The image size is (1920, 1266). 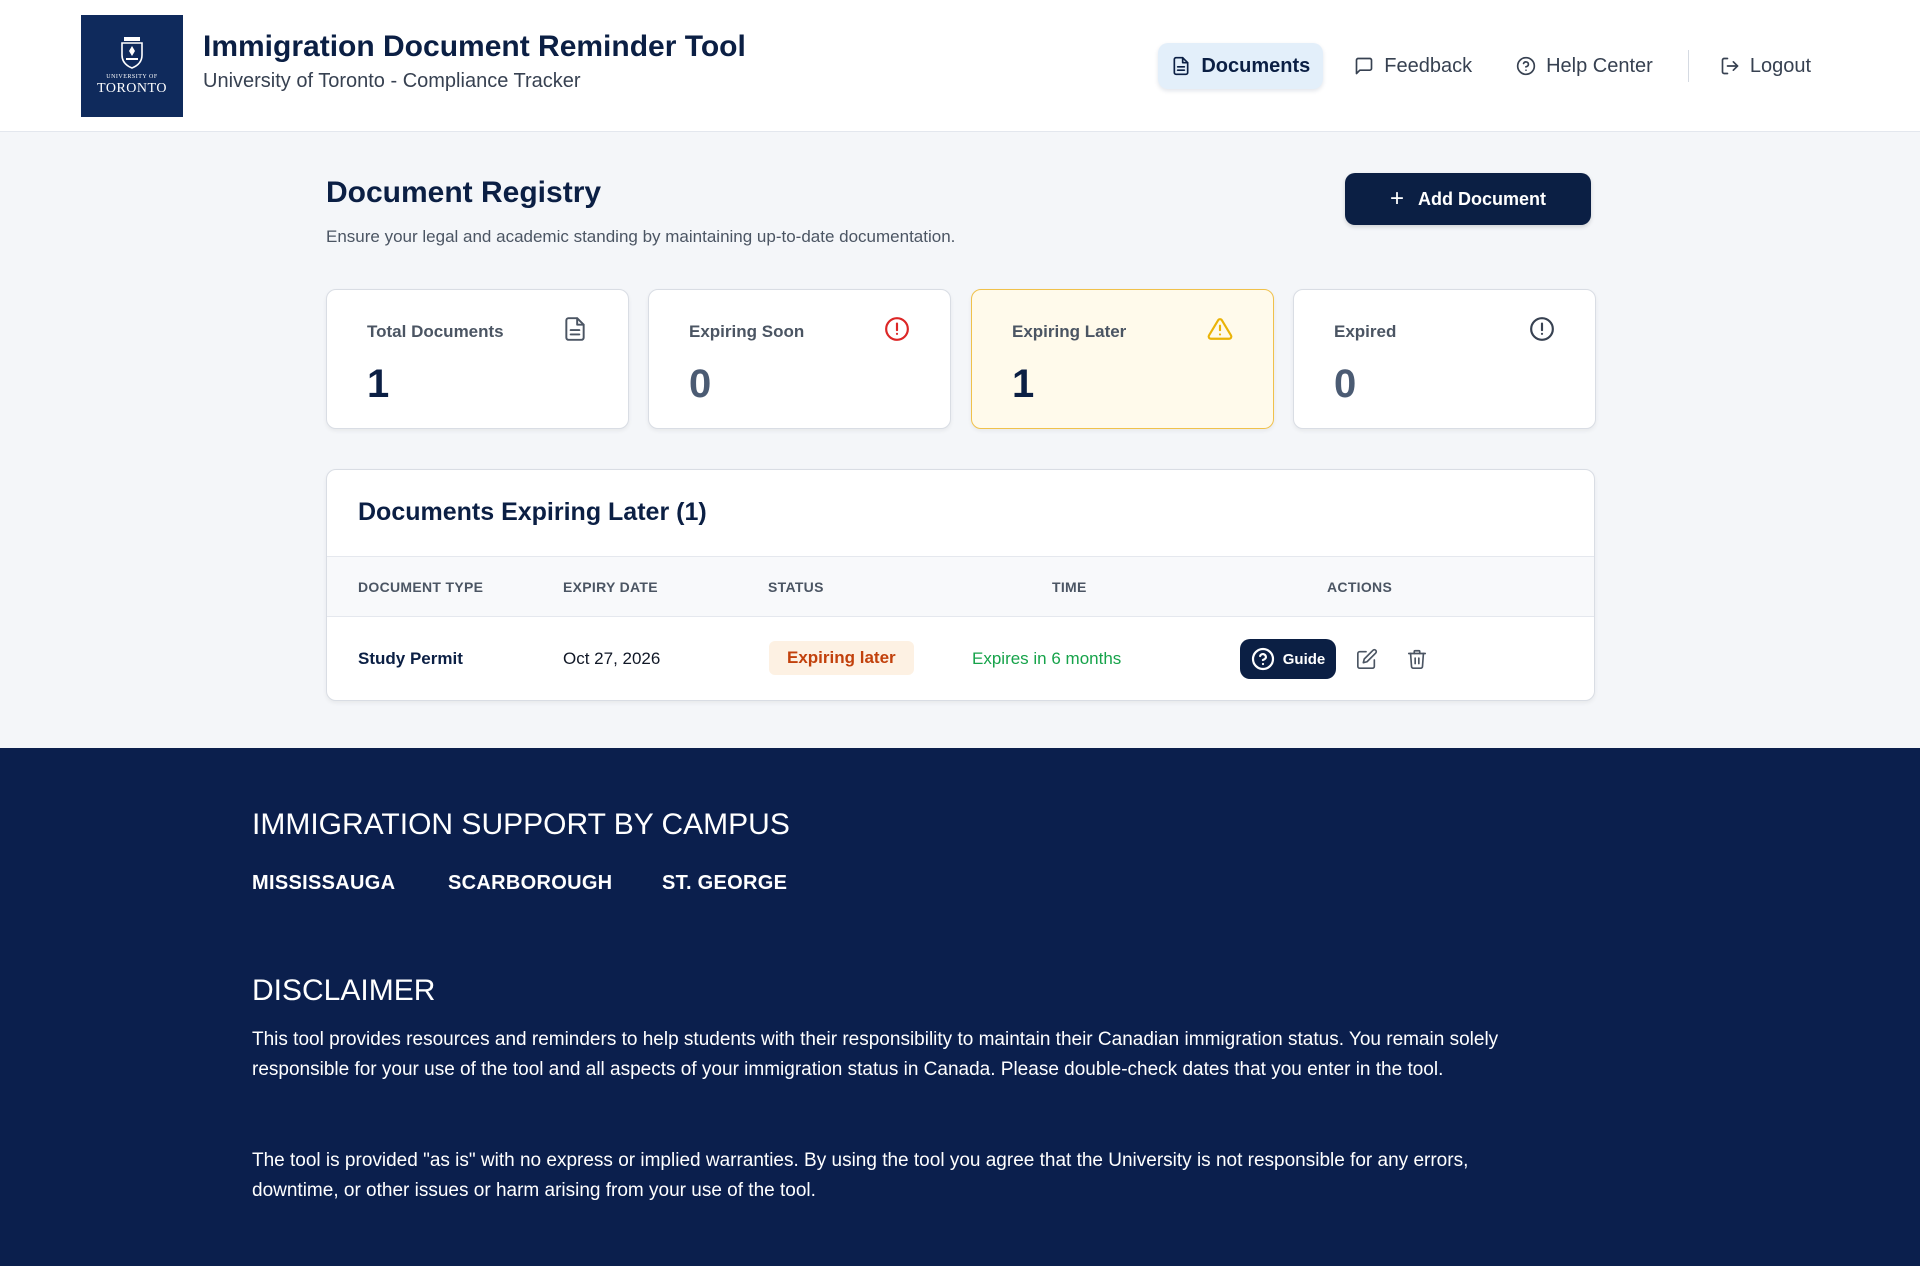 I want to click on university-logo: UNIVERSITY OF TORONTO, so click(x=132, y=66).